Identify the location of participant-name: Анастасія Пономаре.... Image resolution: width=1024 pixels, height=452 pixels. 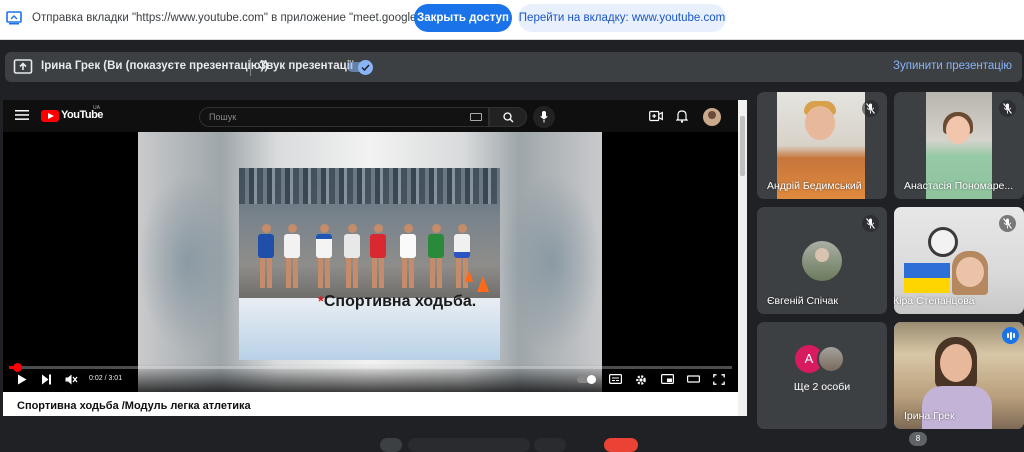
(959, 186).